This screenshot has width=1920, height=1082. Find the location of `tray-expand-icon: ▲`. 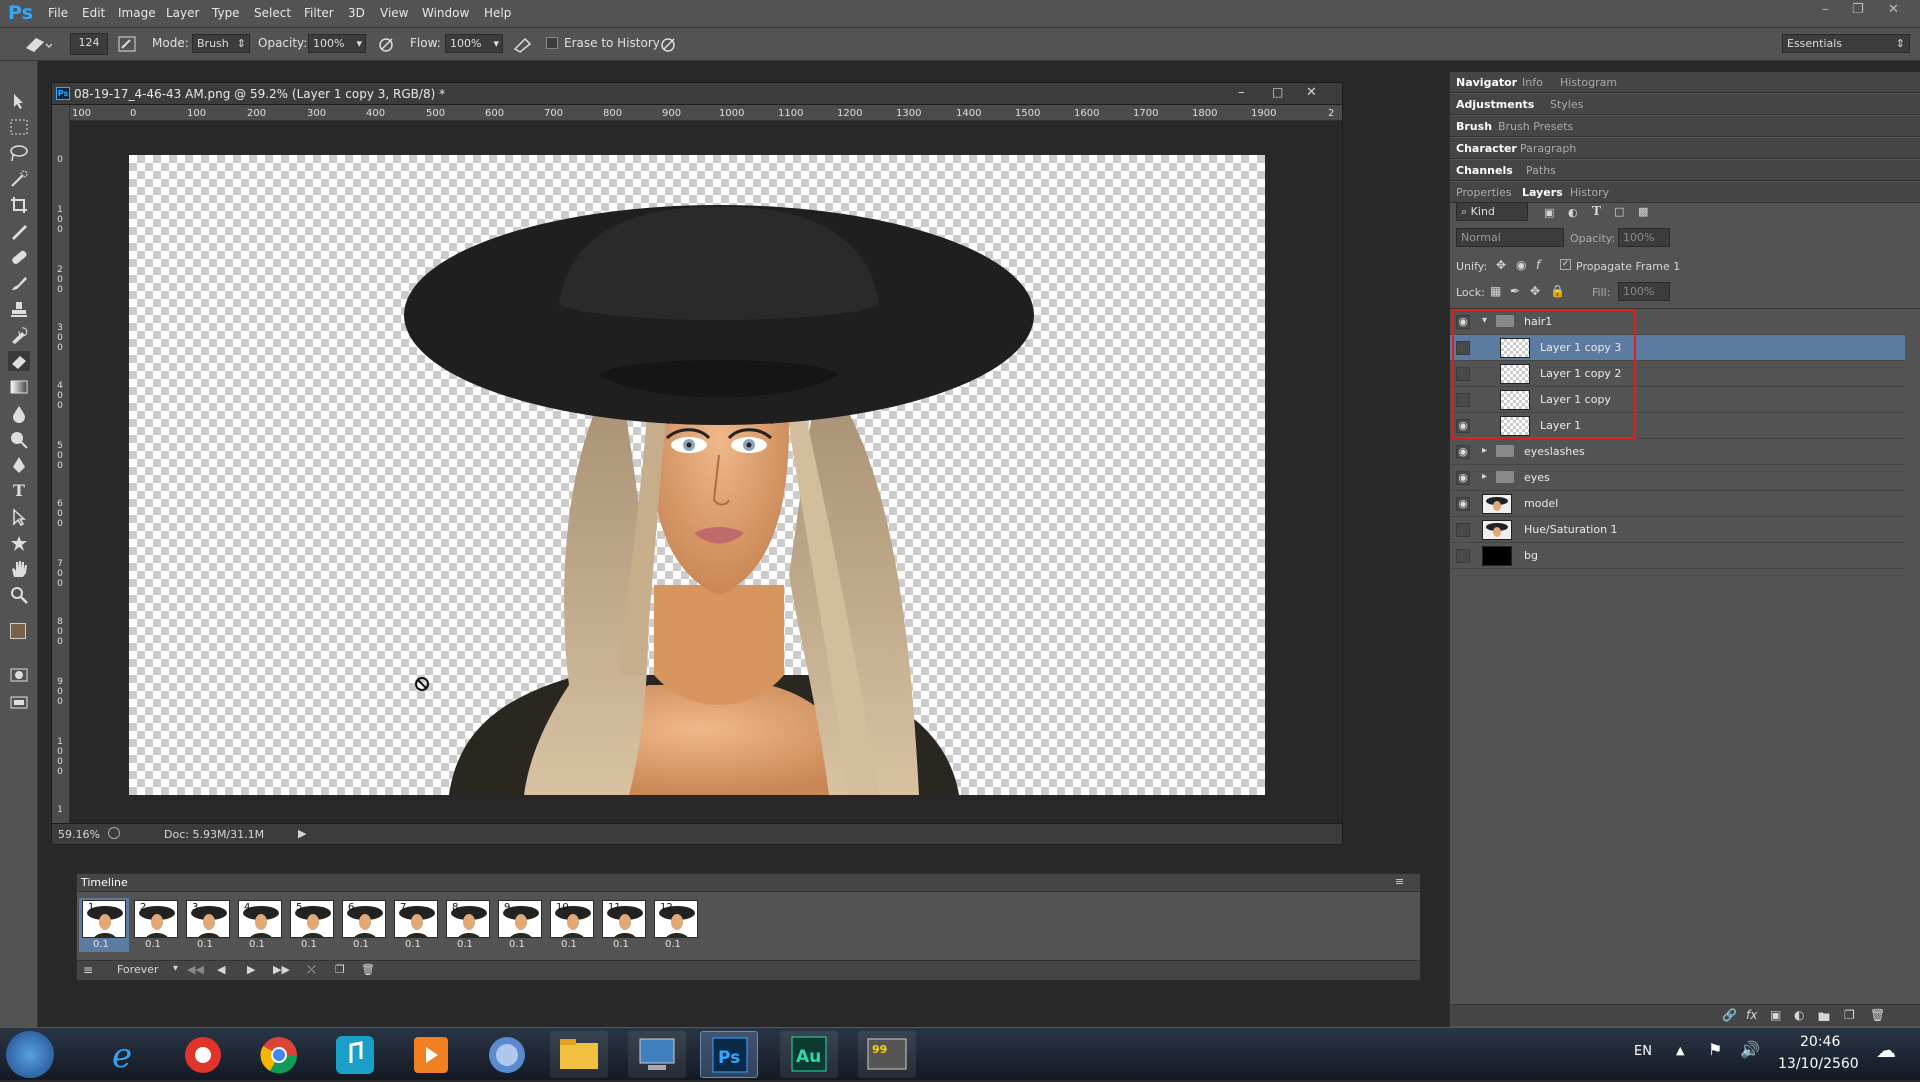

tray-expand-icon: ▲ is located at coordinates (1680, 1050).